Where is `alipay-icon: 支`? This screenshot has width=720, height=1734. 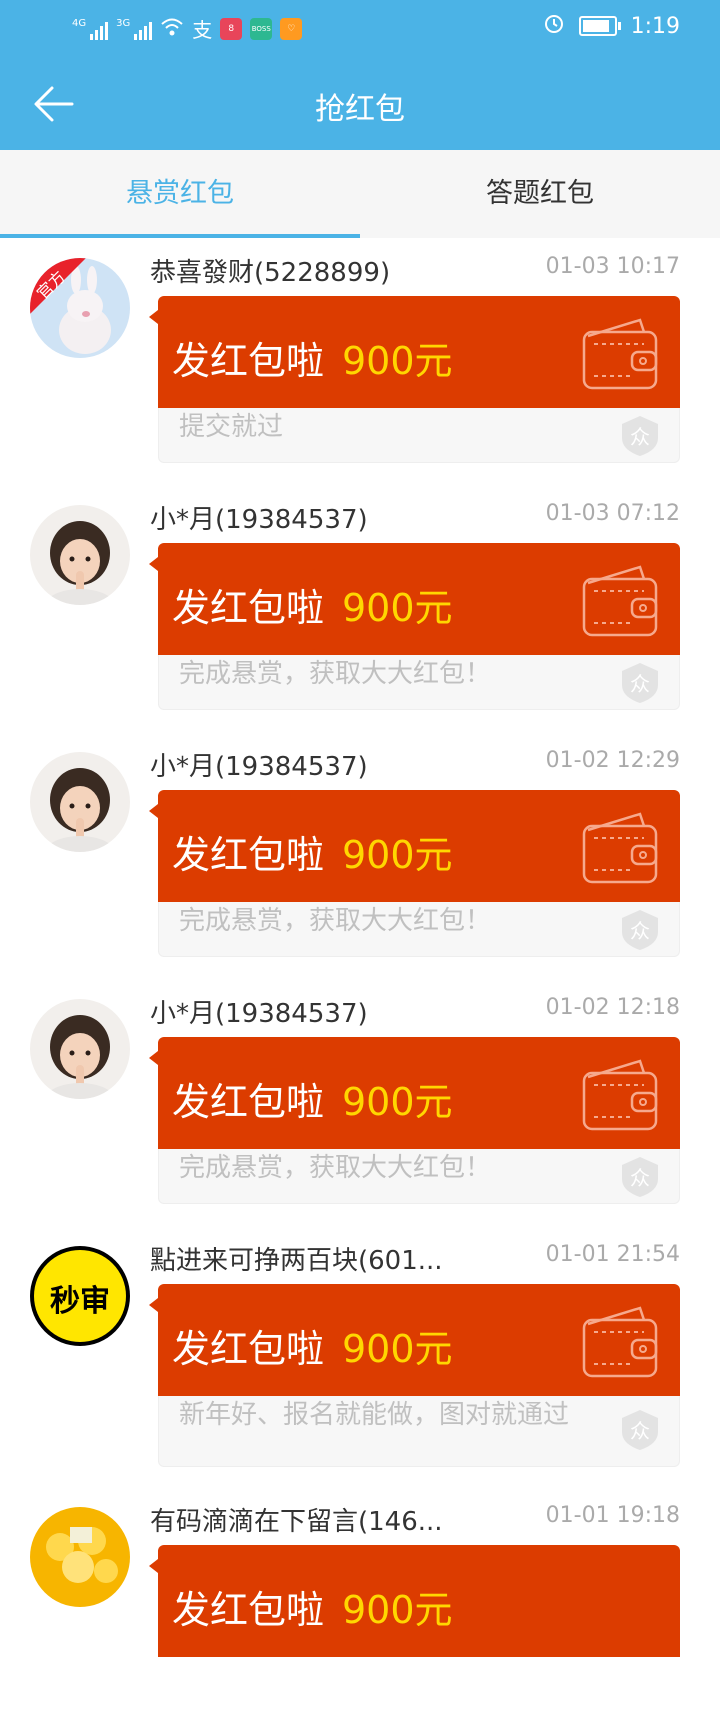 alipay-icon: 支 is located at coordinates (202, 30).